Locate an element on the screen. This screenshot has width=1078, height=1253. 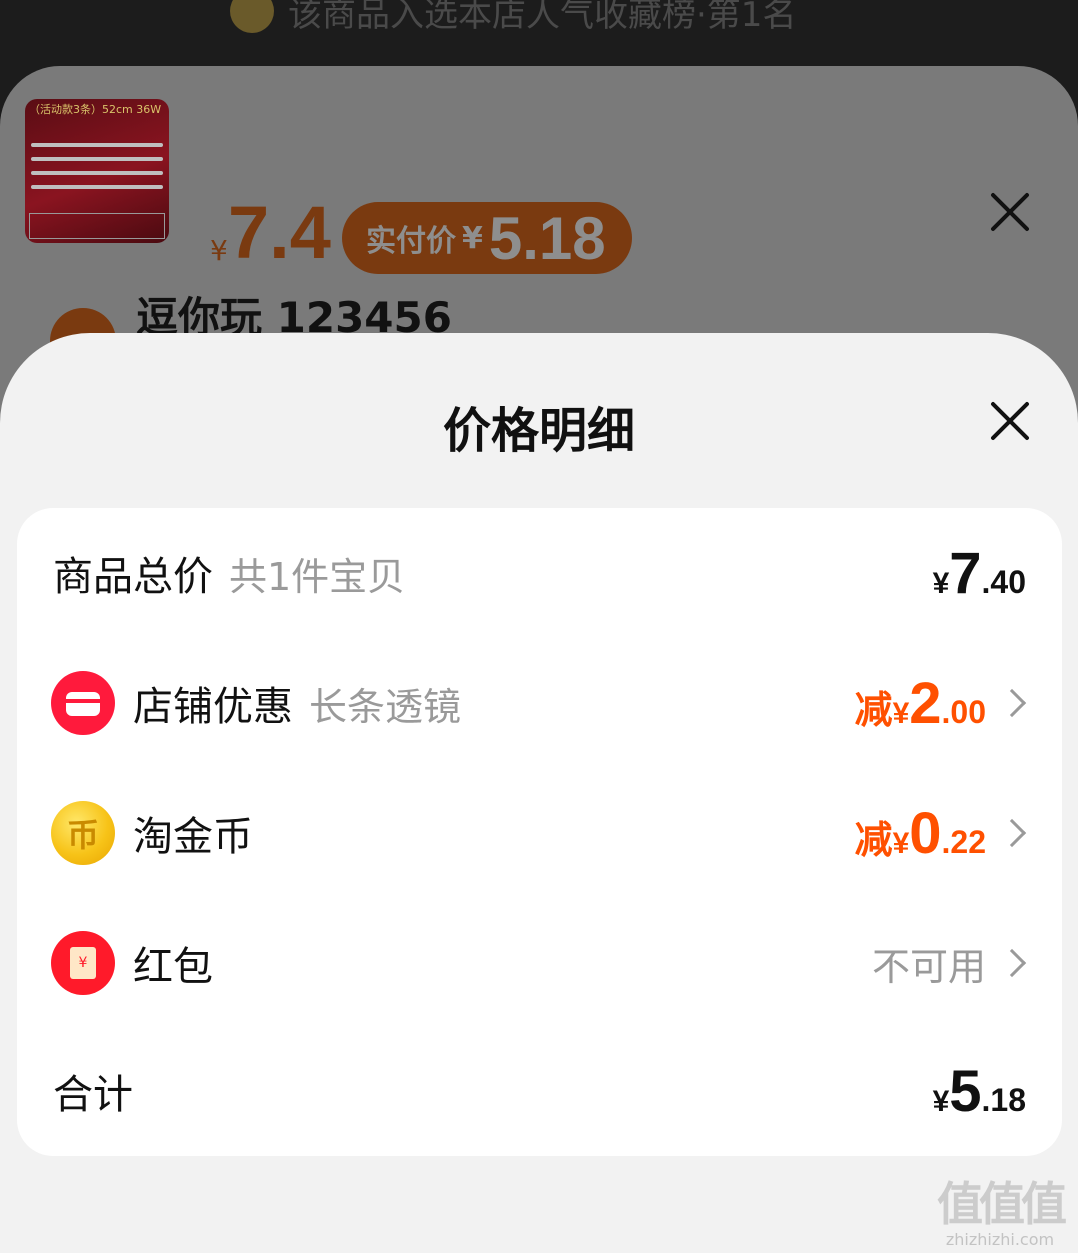
sku-close-icon is located at coordinates (1010, 212).